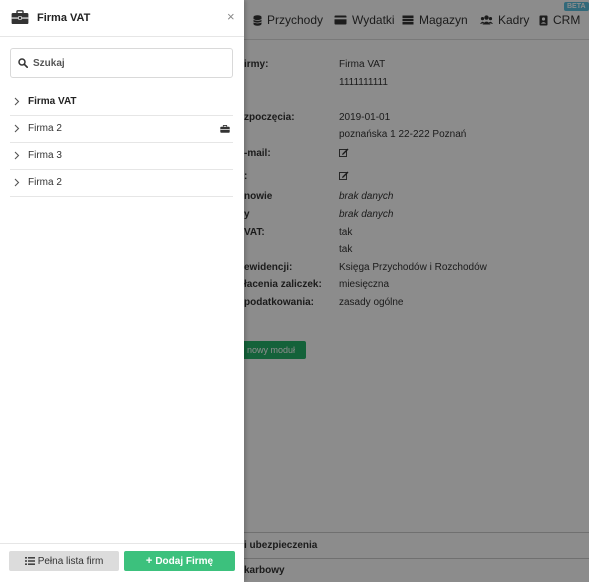 The image size is (589, 582). Describe the element at coordinates (52, 101) in the screenshot. I see `company-name: Firma VAT` at that location.